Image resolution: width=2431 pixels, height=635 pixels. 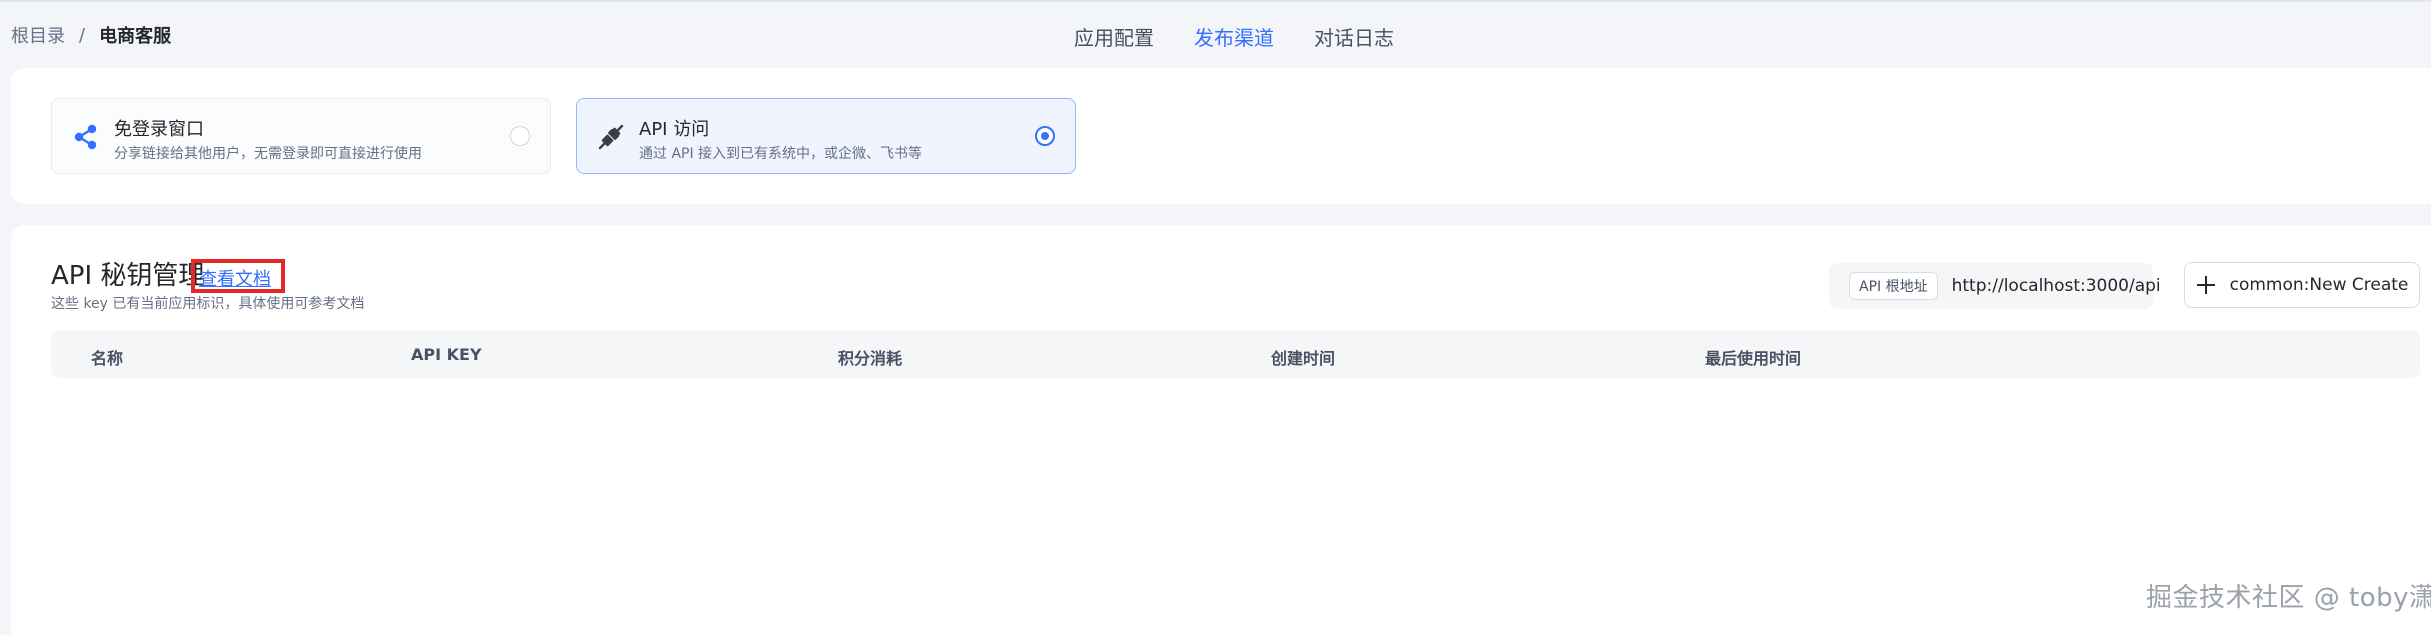 What do you see at coordinates (91, 35) in the screenshot?
I see `breadcrumb: 根目录 / 电商客服` at bounding box center [91, 35].